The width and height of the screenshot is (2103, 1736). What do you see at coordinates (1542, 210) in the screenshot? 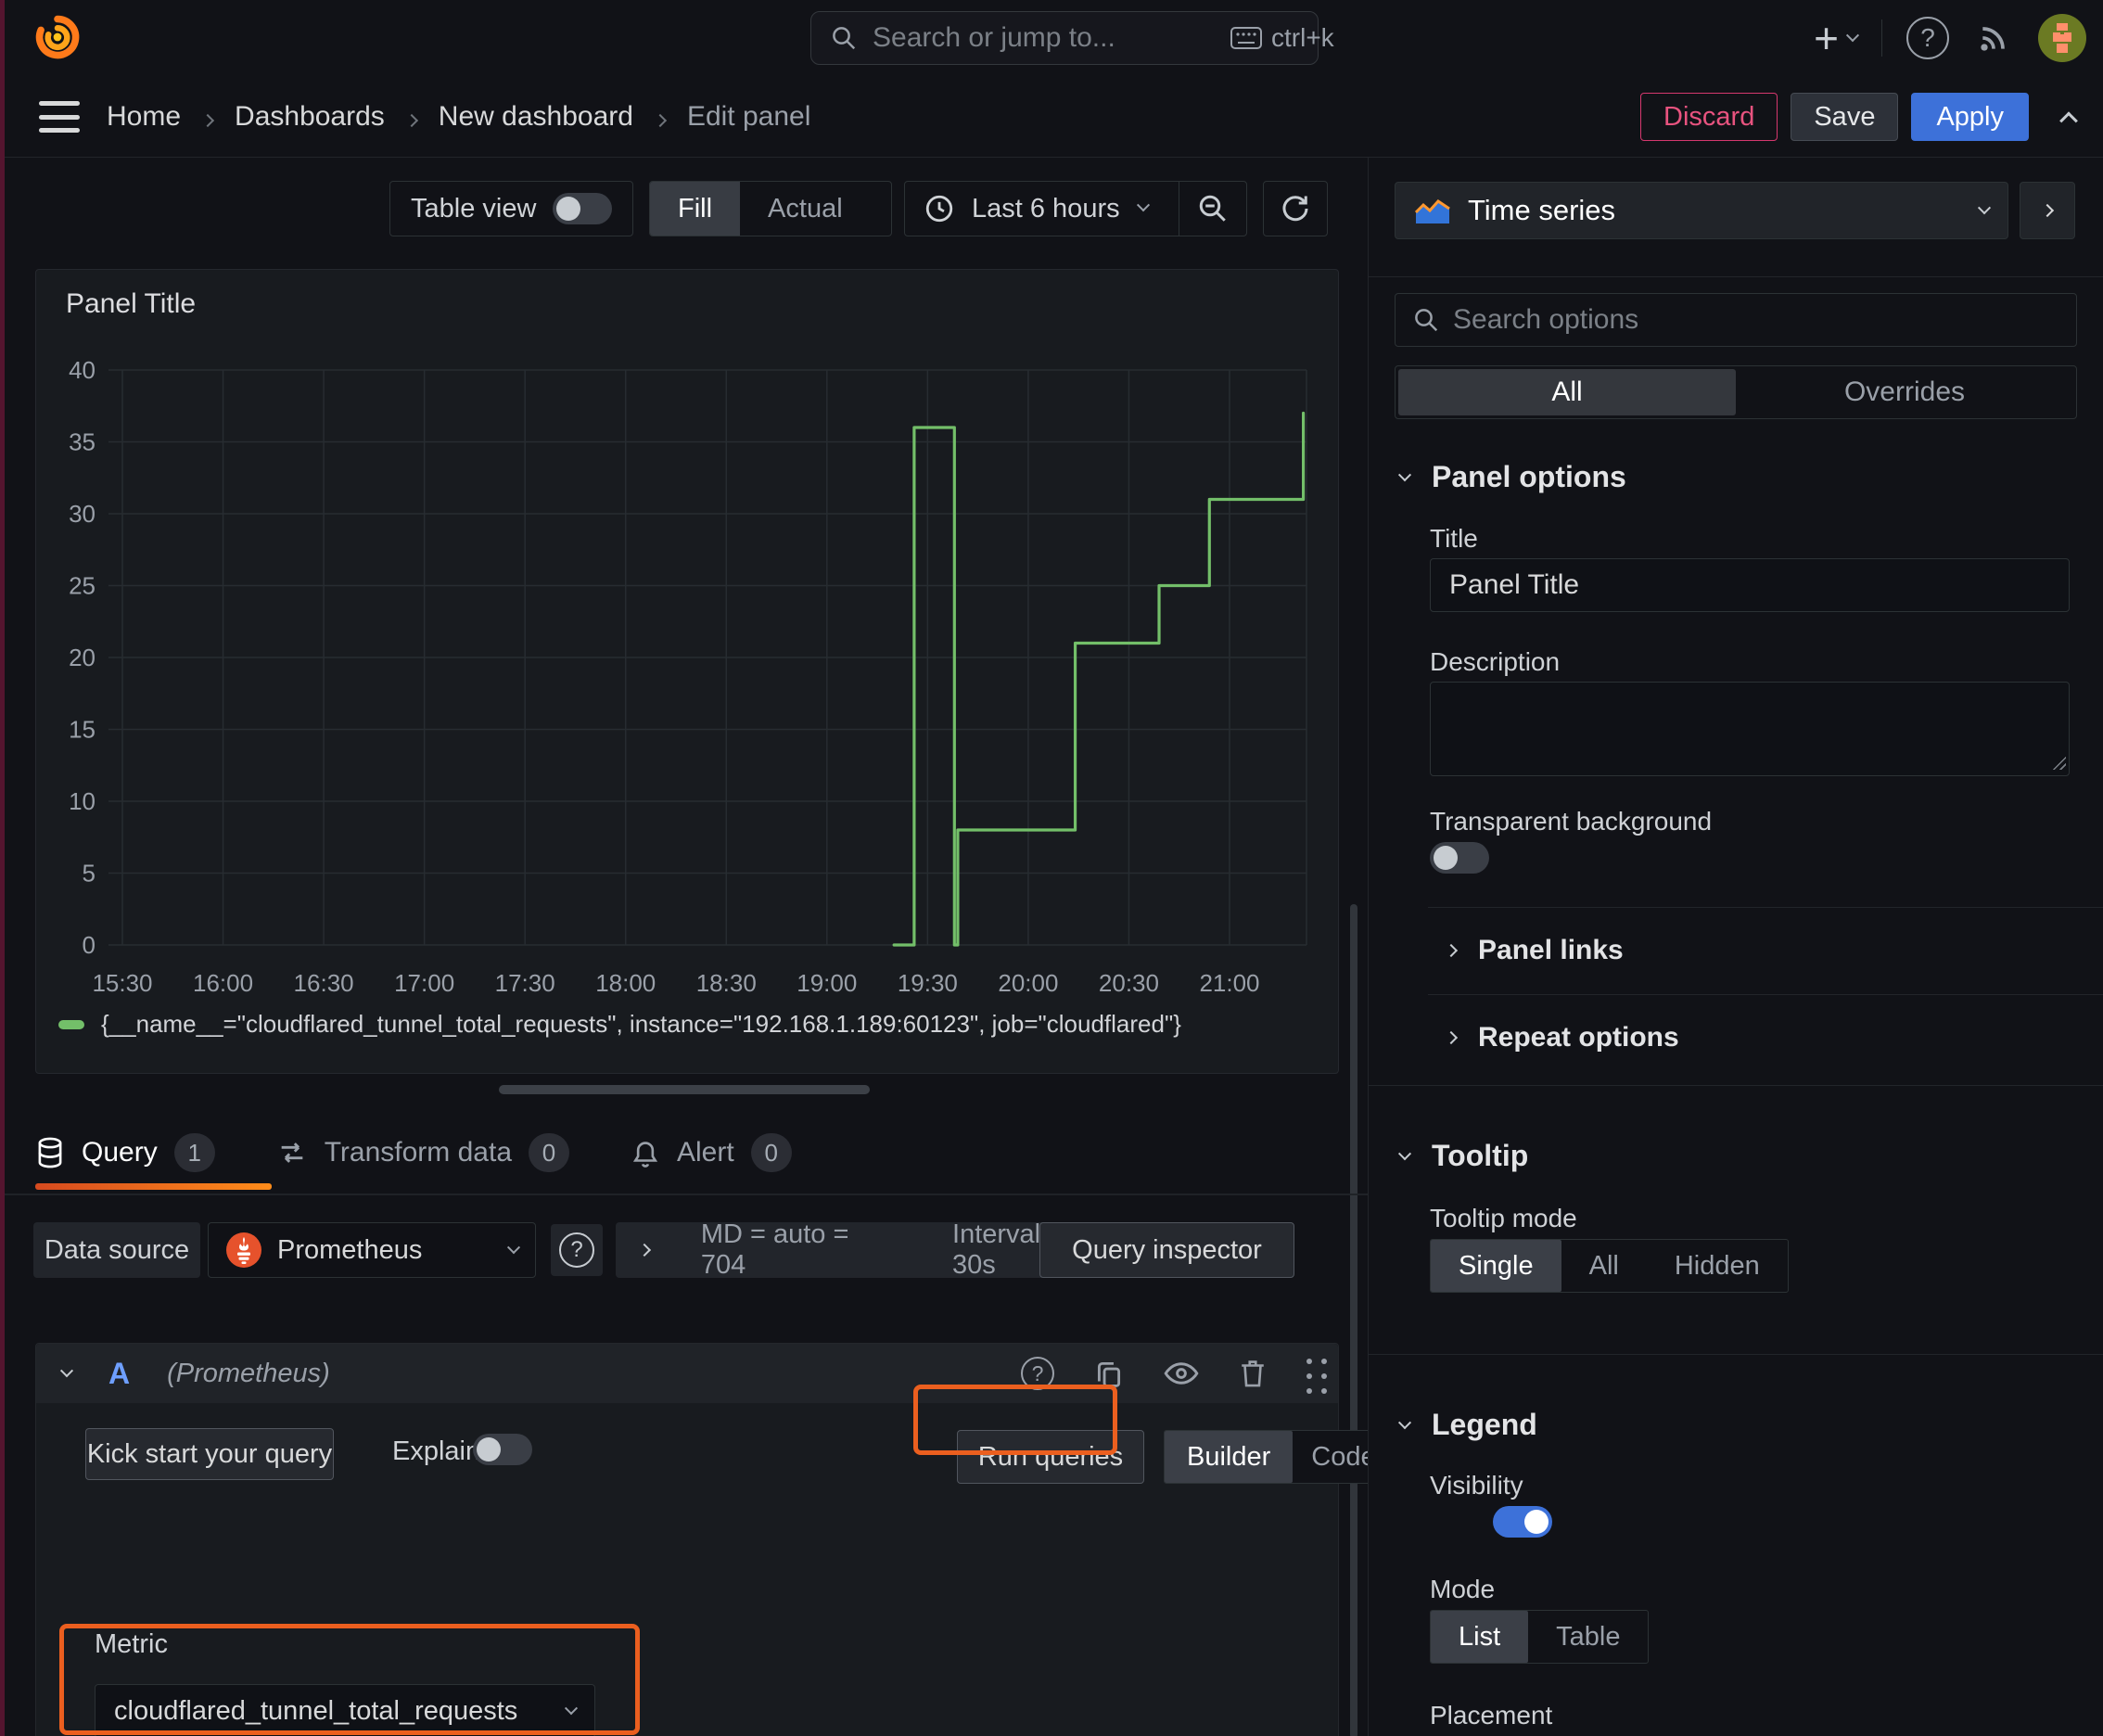
I see `visualization-label: Time series` at bounding box center [1542, 210].